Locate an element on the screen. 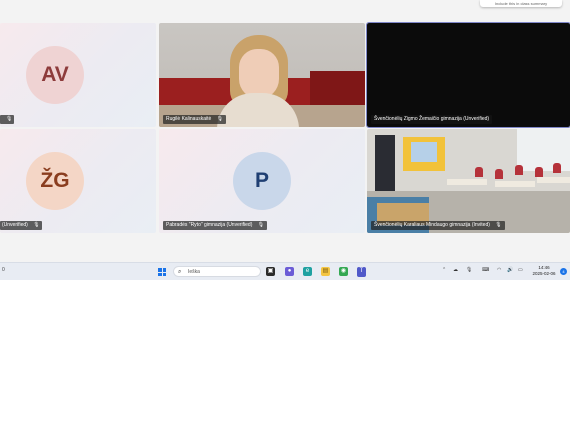 The width and height of the screenshot is (570, 440). clock-date: 2025-02-06 is located at coordinates (544, 273).